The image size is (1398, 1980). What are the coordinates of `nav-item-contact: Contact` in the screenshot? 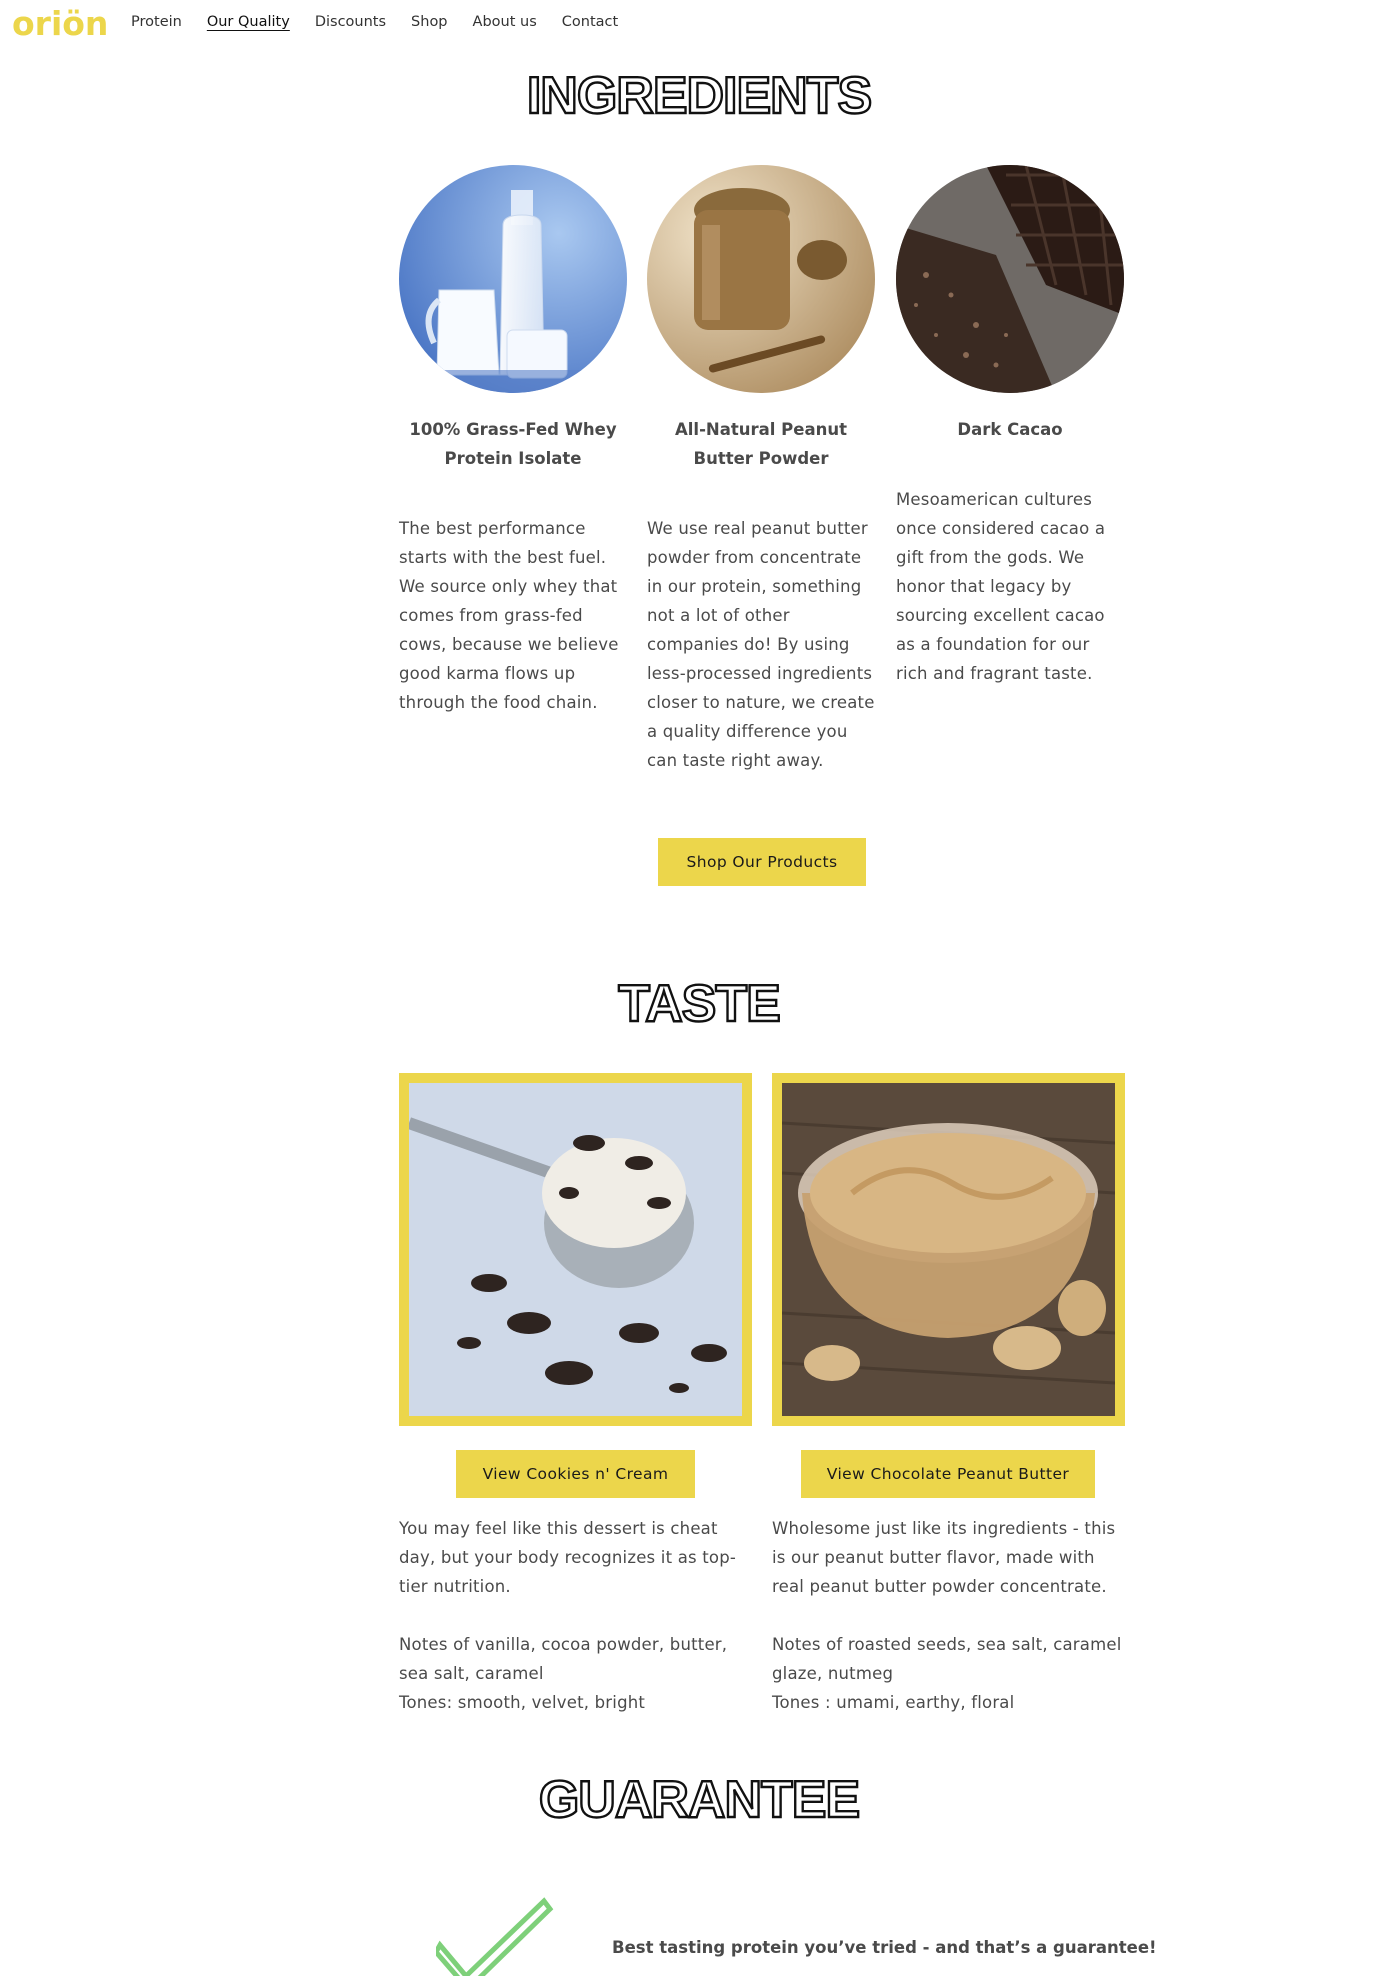 It's located at (590, 22).